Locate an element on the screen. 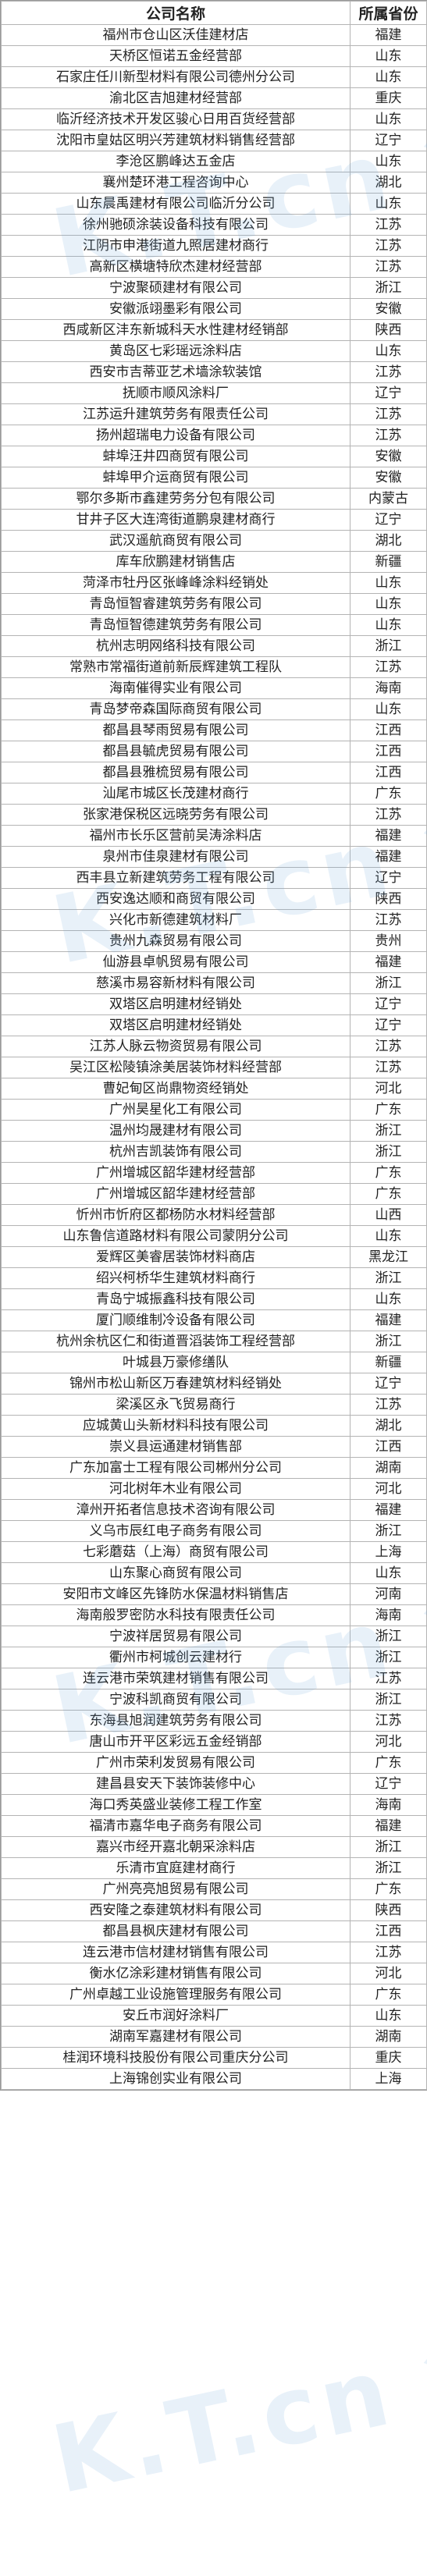 The width and height of the screenshot is (427, 2576). table-row: 建昌县安天下装饰装修中心 辽宁 is located at coordinates (214, 1784).